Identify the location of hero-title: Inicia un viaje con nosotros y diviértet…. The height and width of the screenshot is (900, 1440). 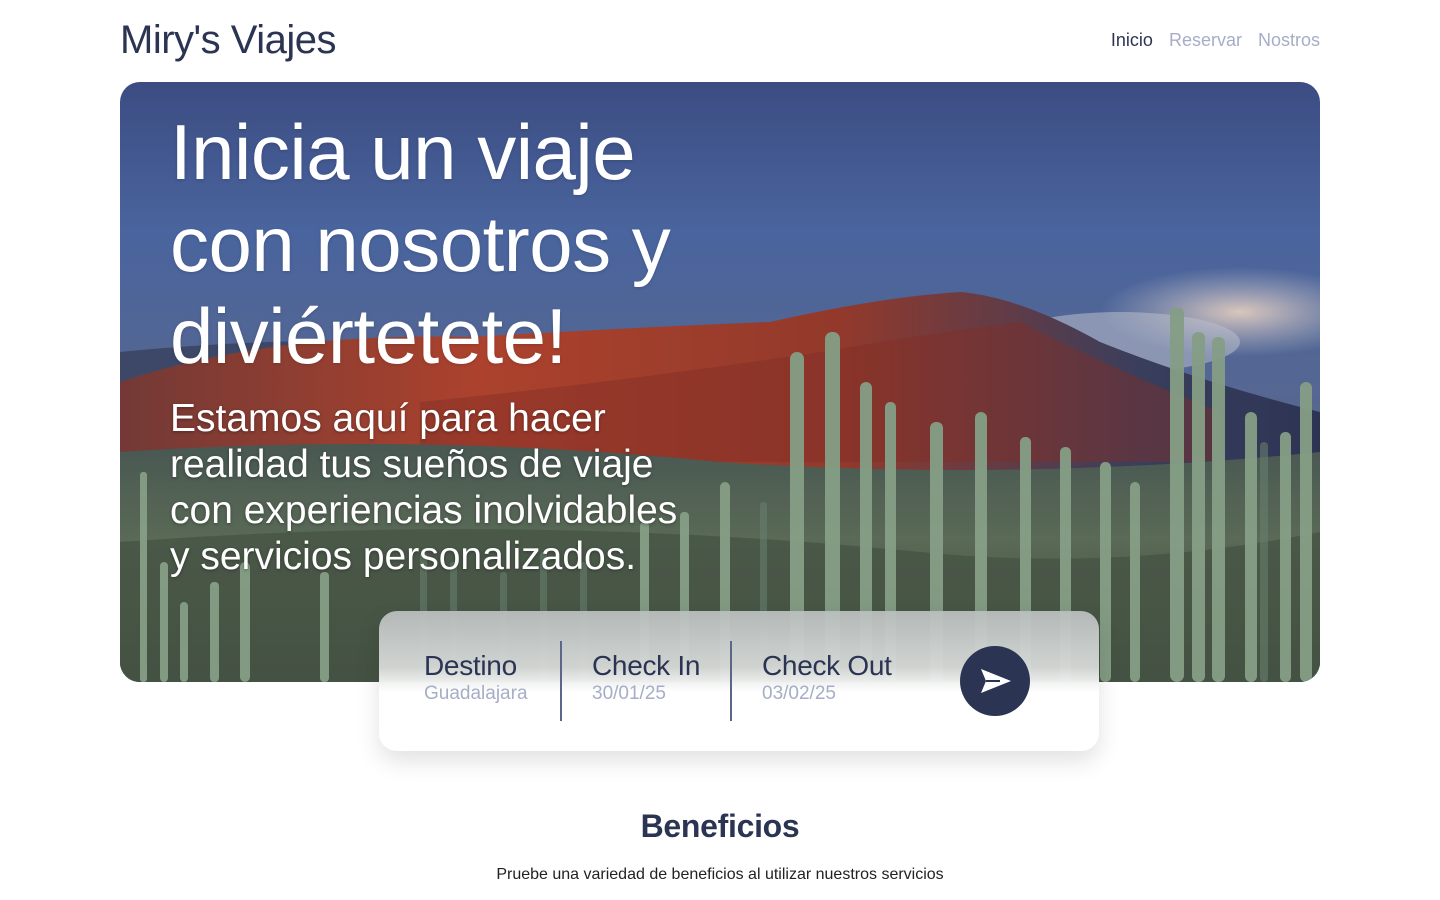
(480, 244).